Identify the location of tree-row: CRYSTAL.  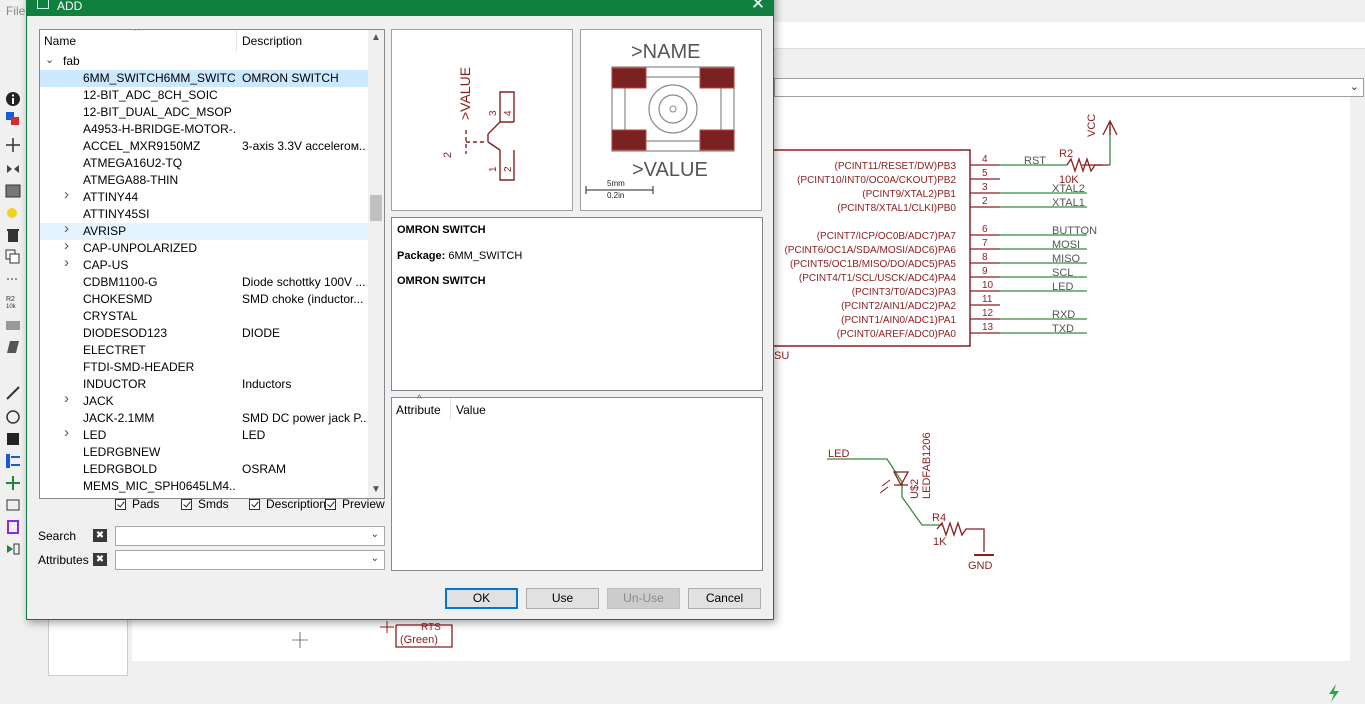
(204, 316).